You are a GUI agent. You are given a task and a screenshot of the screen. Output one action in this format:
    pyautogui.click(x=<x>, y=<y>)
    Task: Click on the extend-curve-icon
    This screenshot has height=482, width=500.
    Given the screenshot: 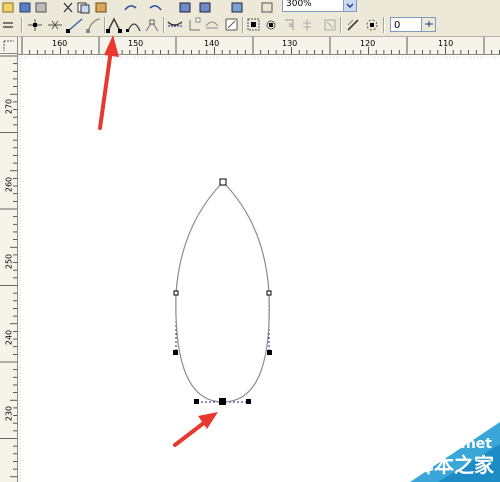 What is the action you would take?
    pyautogui.click(x=231, y=24)
    